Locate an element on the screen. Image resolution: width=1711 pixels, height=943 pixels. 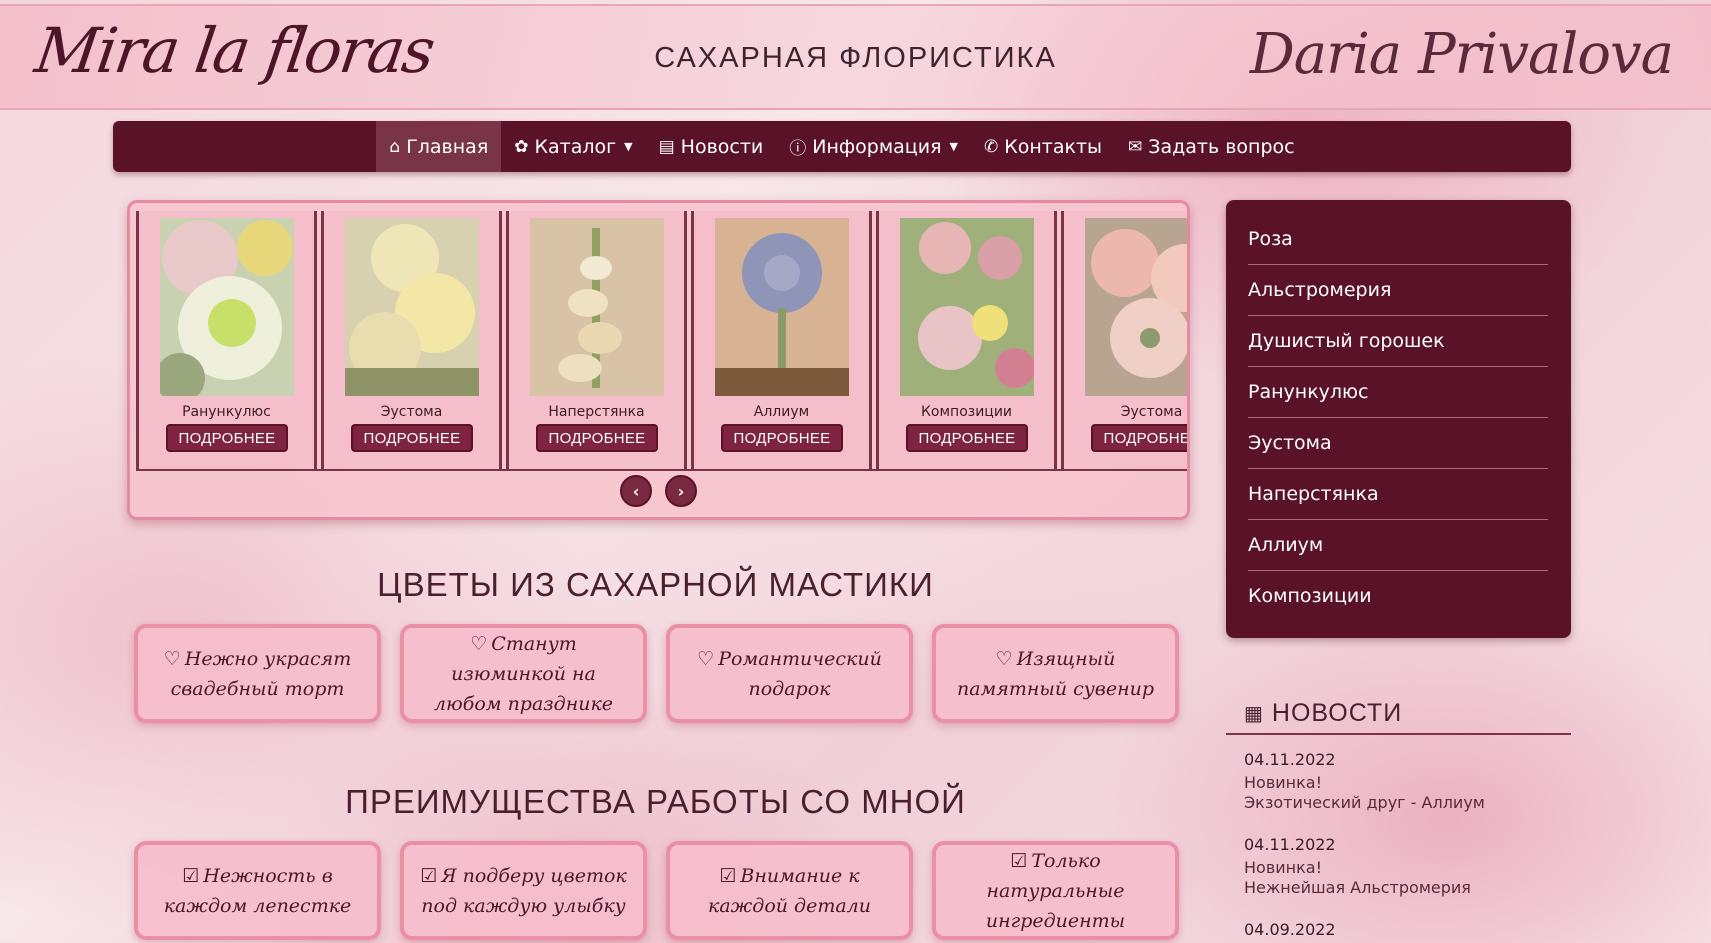
nav-item-contacts: ✆ Контакты is located at coordinates (1043, 146).